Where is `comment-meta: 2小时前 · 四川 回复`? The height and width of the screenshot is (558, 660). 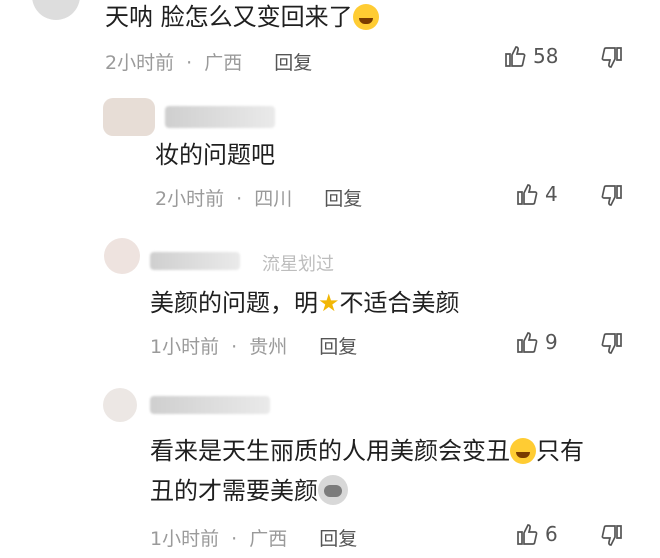 comment-meta: 2小时前 · 四川 回复 is located at coordinates (258, 197).